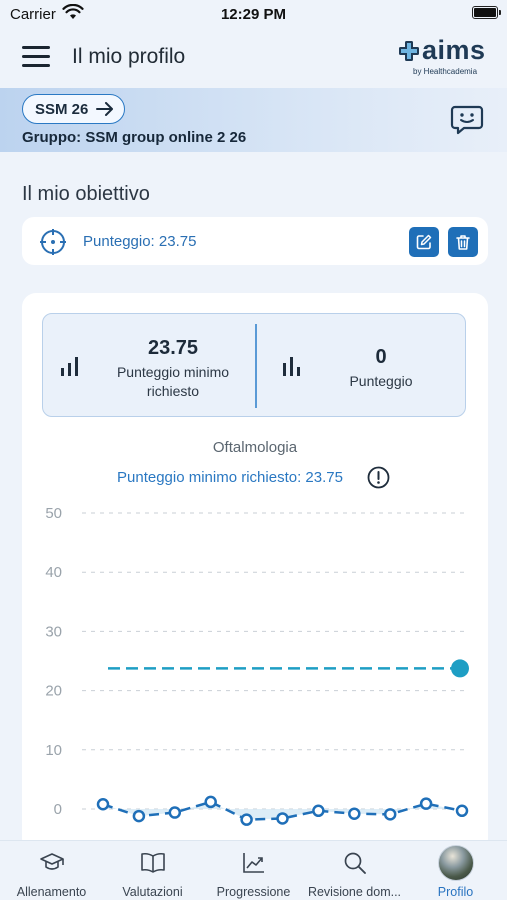  Describe the element at coordinates (173, 348) in the screenshot. I see `min-required-value: 23.75` at that location.